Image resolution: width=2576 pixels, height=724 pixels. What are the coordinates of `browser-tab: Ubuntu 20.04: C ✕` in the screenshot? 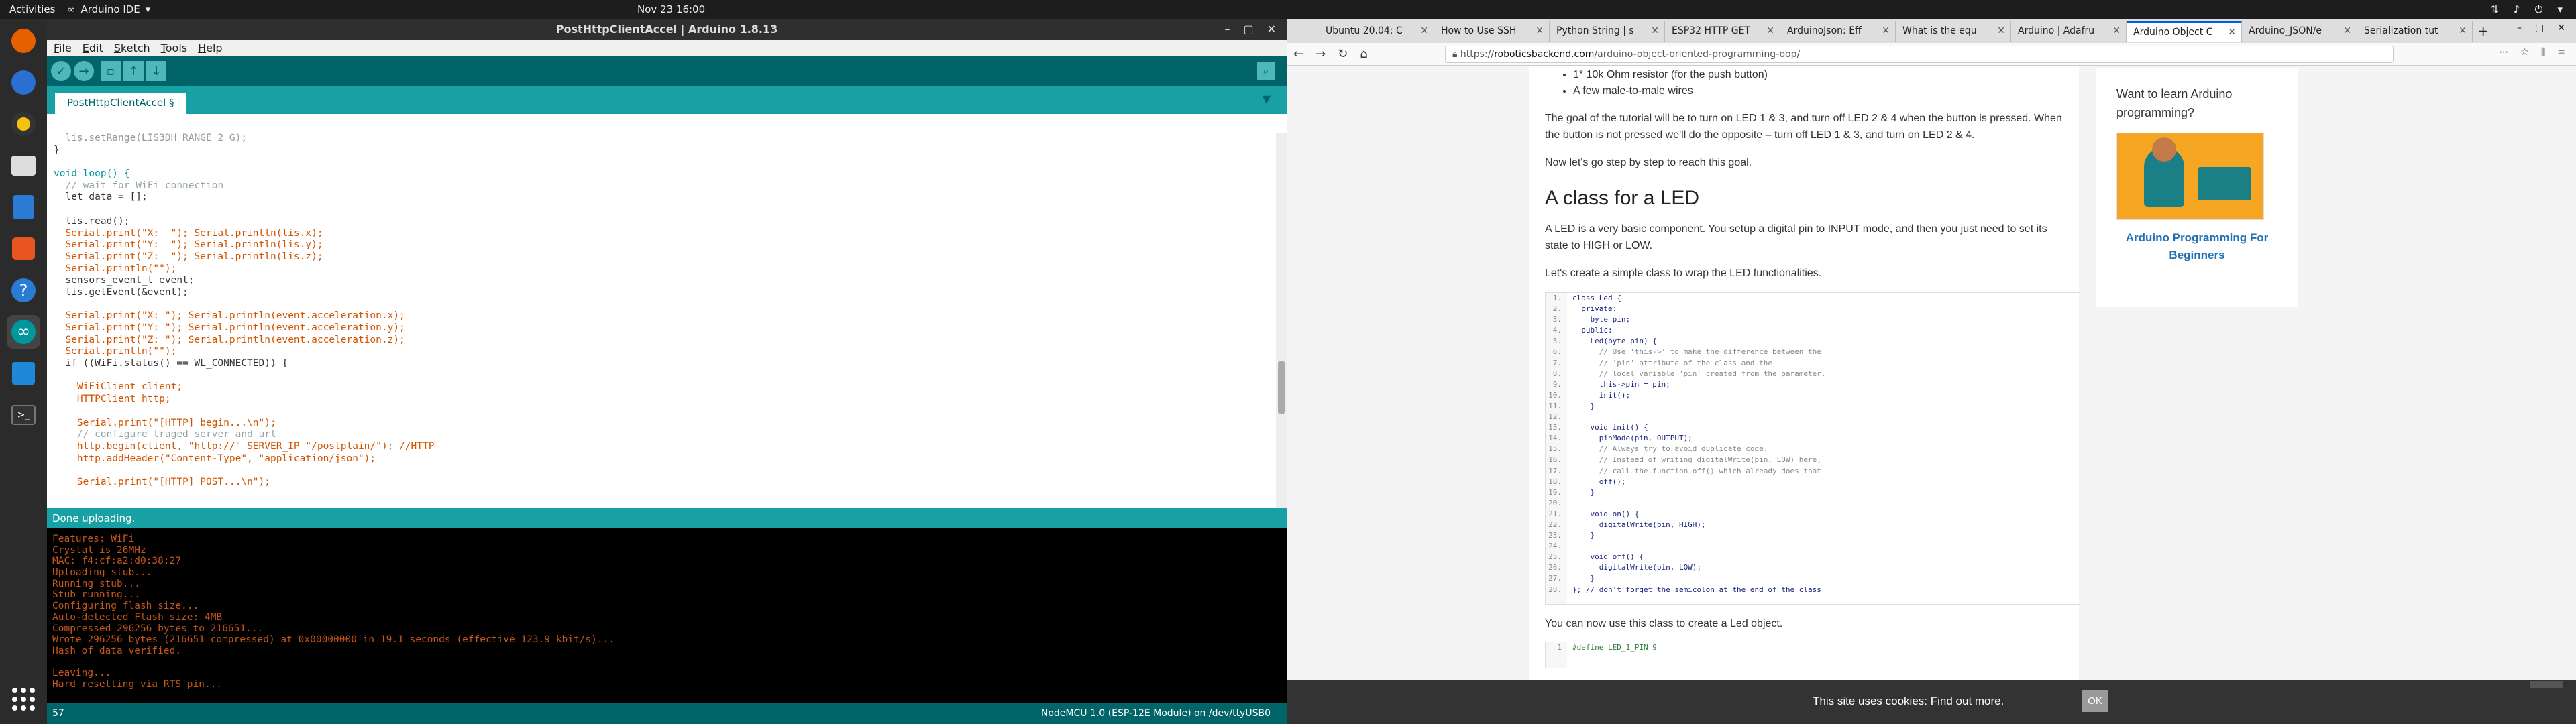 It's located at (1376, 32).